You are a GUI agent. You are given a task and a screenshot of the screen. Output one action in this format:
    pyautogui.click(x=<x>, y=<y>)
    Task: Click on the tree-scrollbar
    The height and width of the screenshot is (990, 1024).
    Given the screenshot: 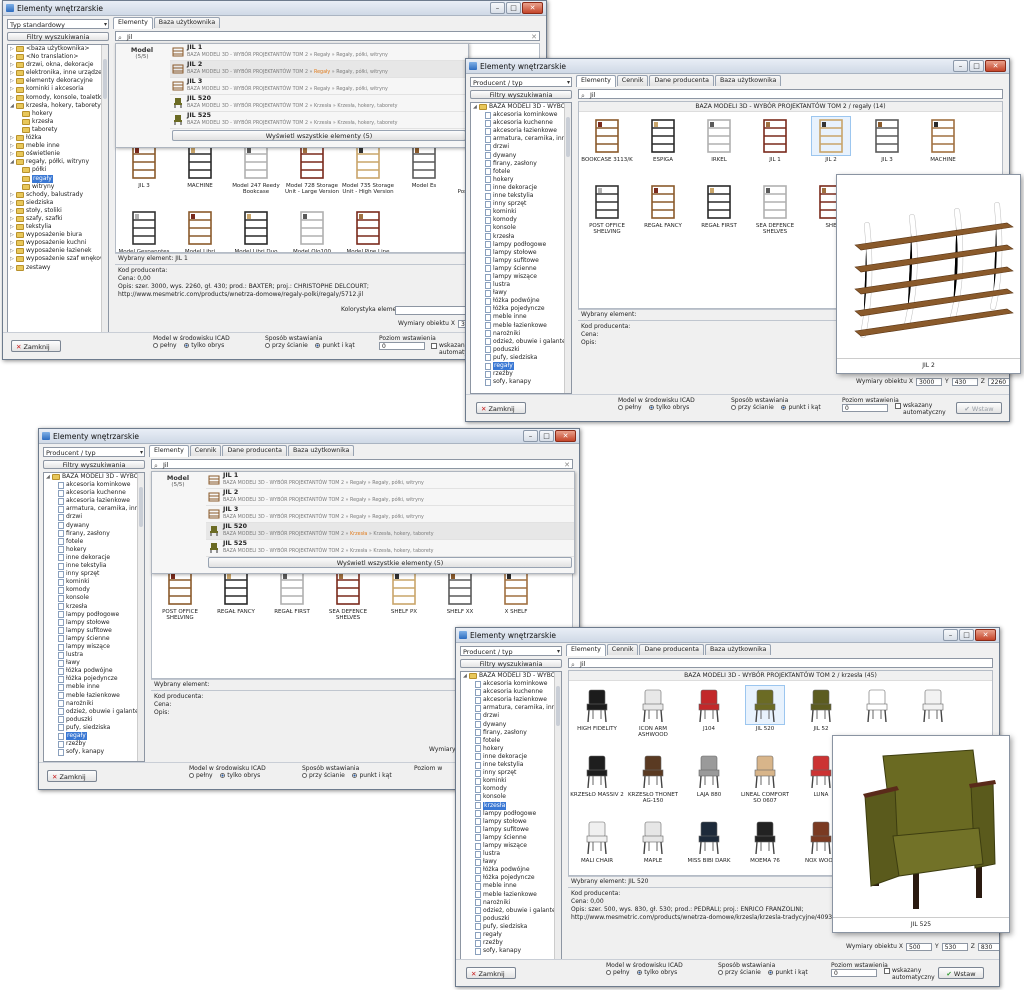 What is the action you would take?
    pyautogui.click(x=557, y=816)
    